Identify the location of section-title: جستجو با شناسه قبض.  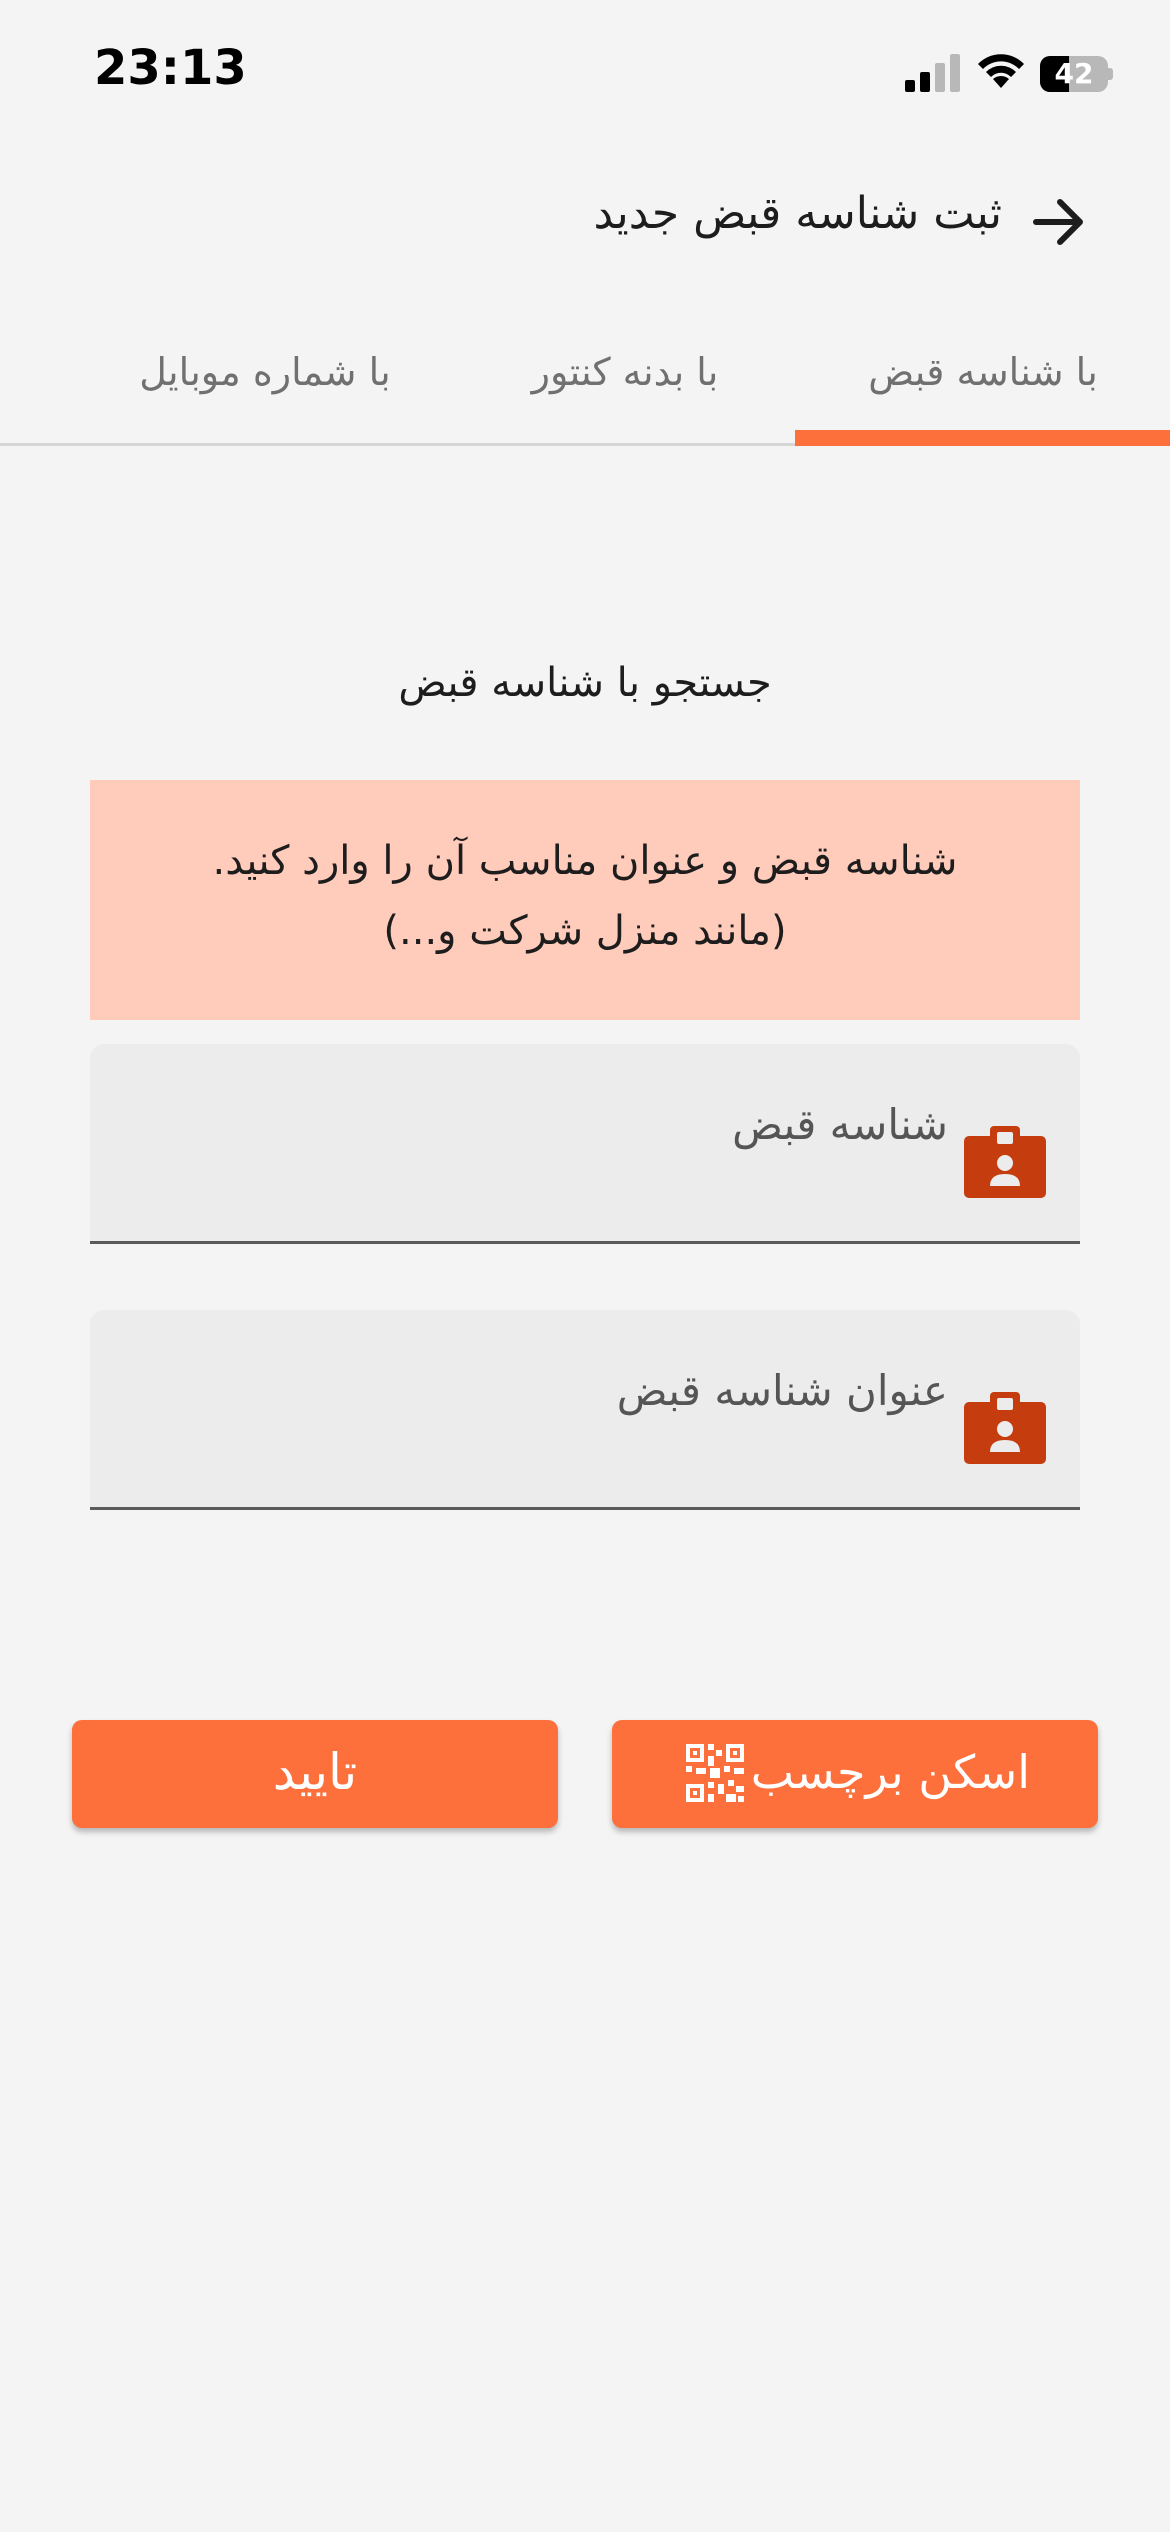
(585, 683).